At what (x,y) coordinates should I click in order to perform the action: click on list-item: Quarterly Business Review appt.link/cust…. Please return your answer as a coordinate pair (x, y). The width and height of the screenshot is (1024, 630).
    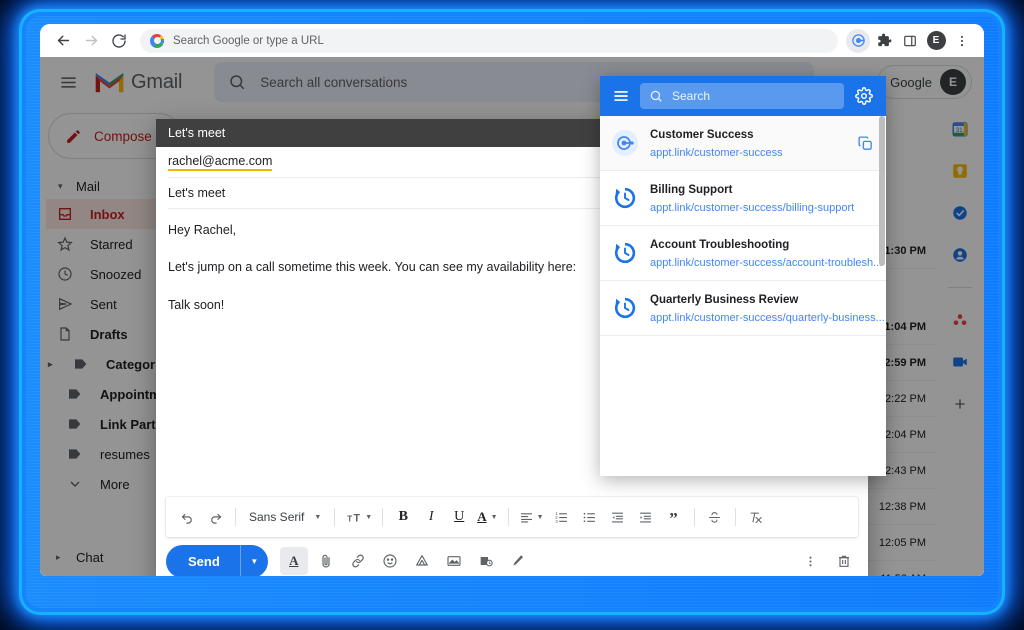
    Looking at the image, I should click on (743, 308).